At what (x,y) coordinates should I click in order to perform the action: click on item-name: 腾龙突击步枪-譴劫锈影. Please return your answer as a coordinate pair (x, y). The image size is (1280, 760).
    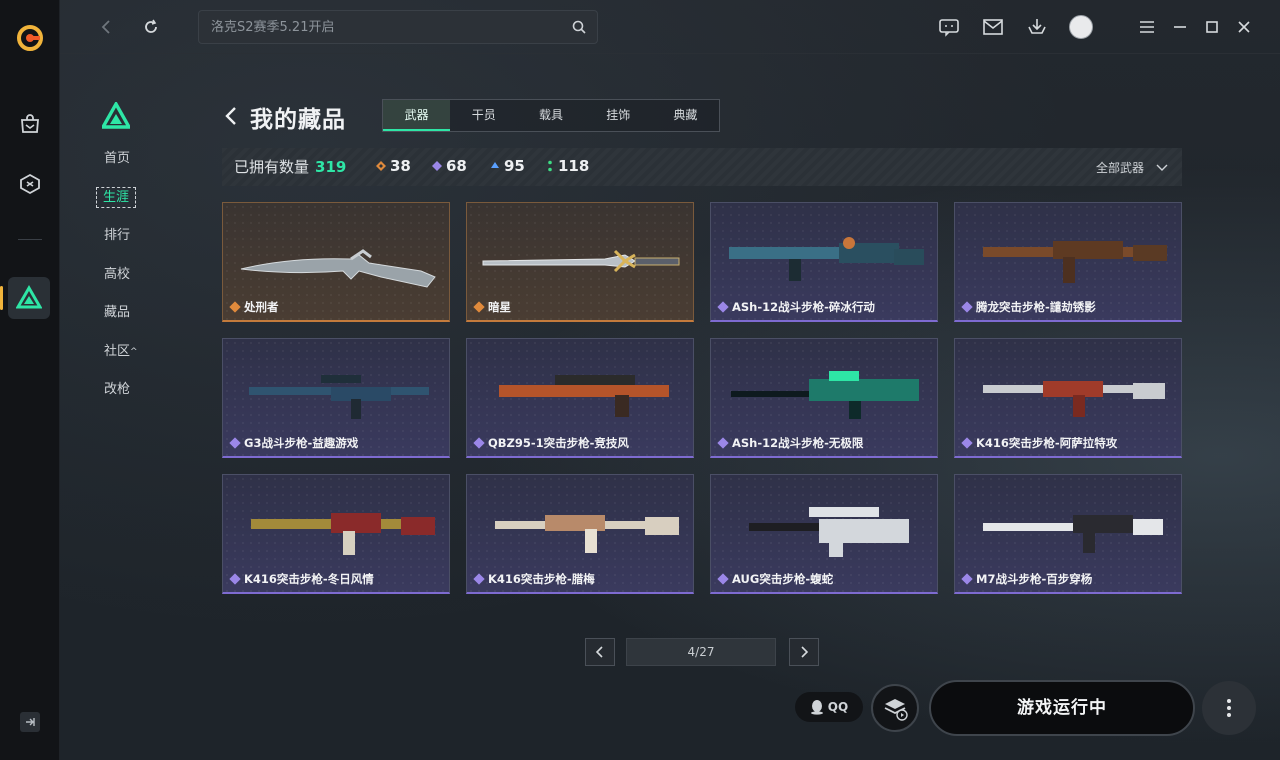
    Looking at the image, I should click on (1028, 307).